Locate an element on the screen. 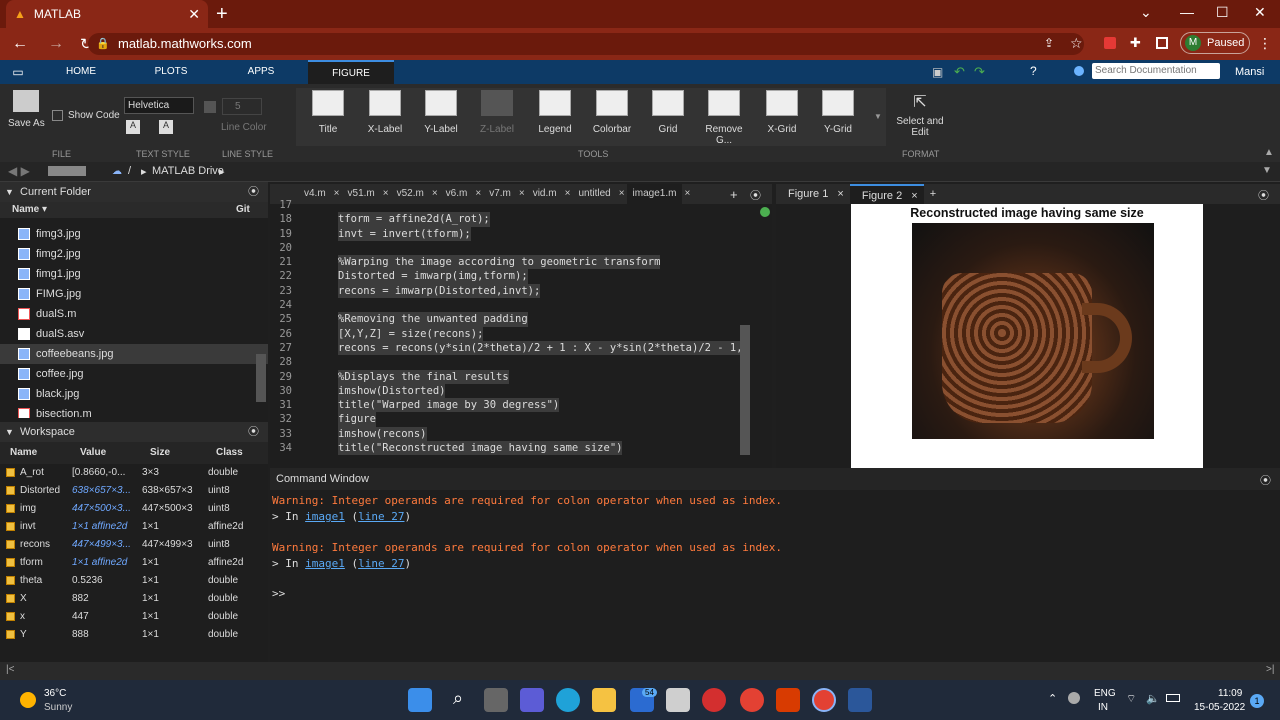 This screenshot has width=1280, height=720. path-expand-icon: ▸ is located at coordinates (222, 171).